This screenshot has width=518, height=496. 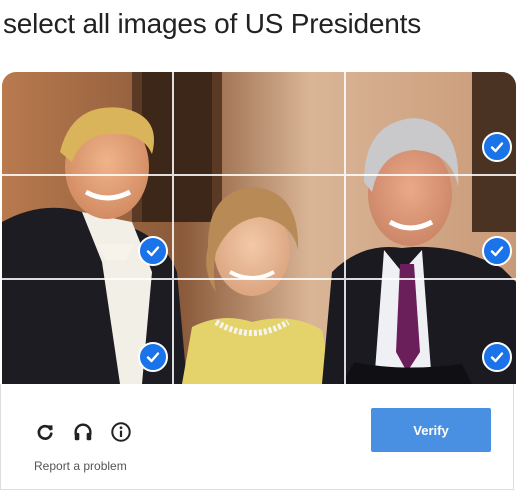 What do you see at coordinates (212, 23) in the screenshot?
I see `challenge-prompt: select all images of US Presidents` at bounding box center [212, 23].